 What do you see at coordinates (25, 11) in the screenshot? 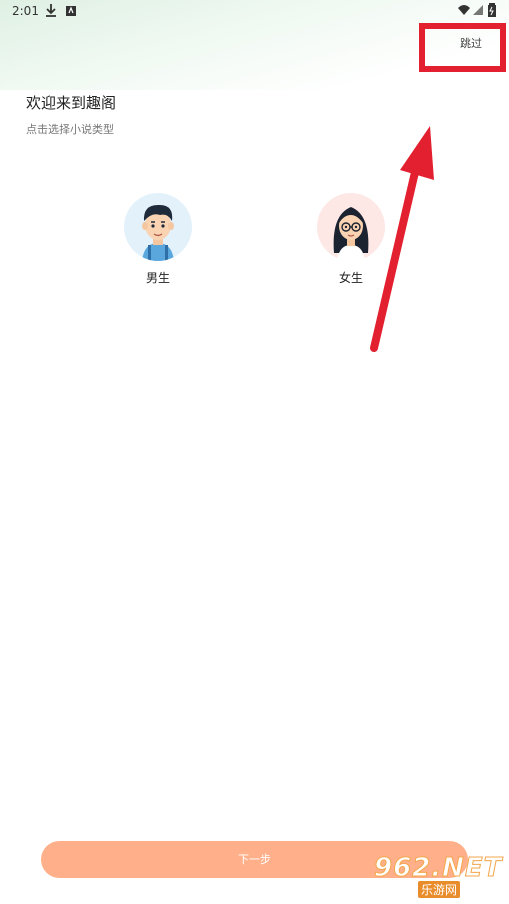
I see `status-time: 2:01` at bounding box center [25, 11].